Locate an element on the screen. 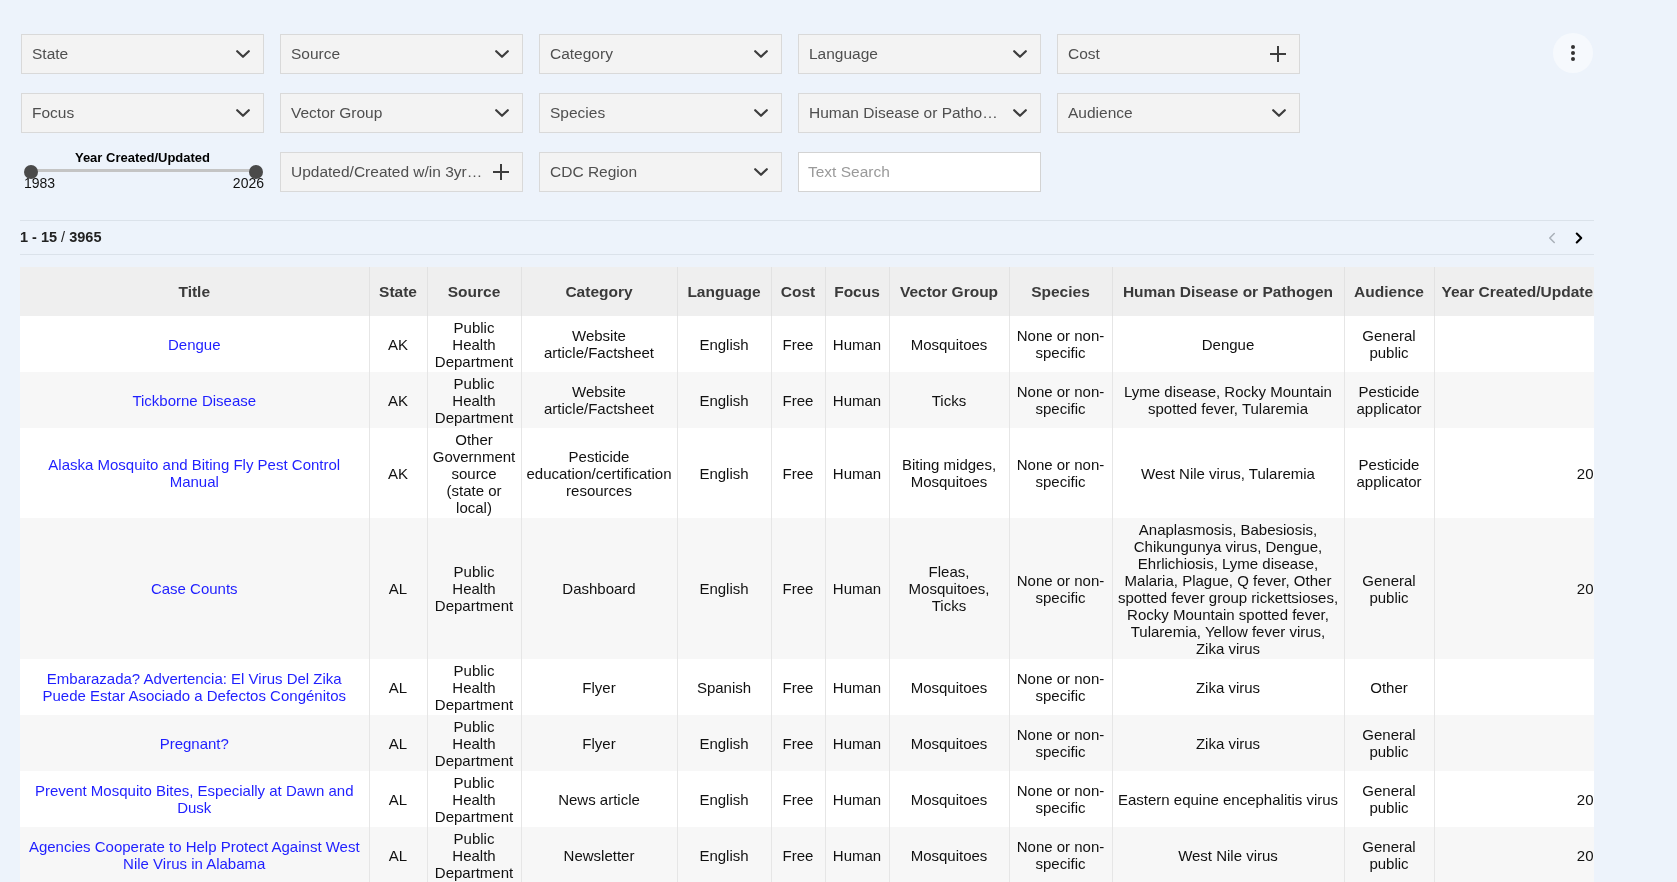  title-link: Case Counts is located at coordinates (194, 588).